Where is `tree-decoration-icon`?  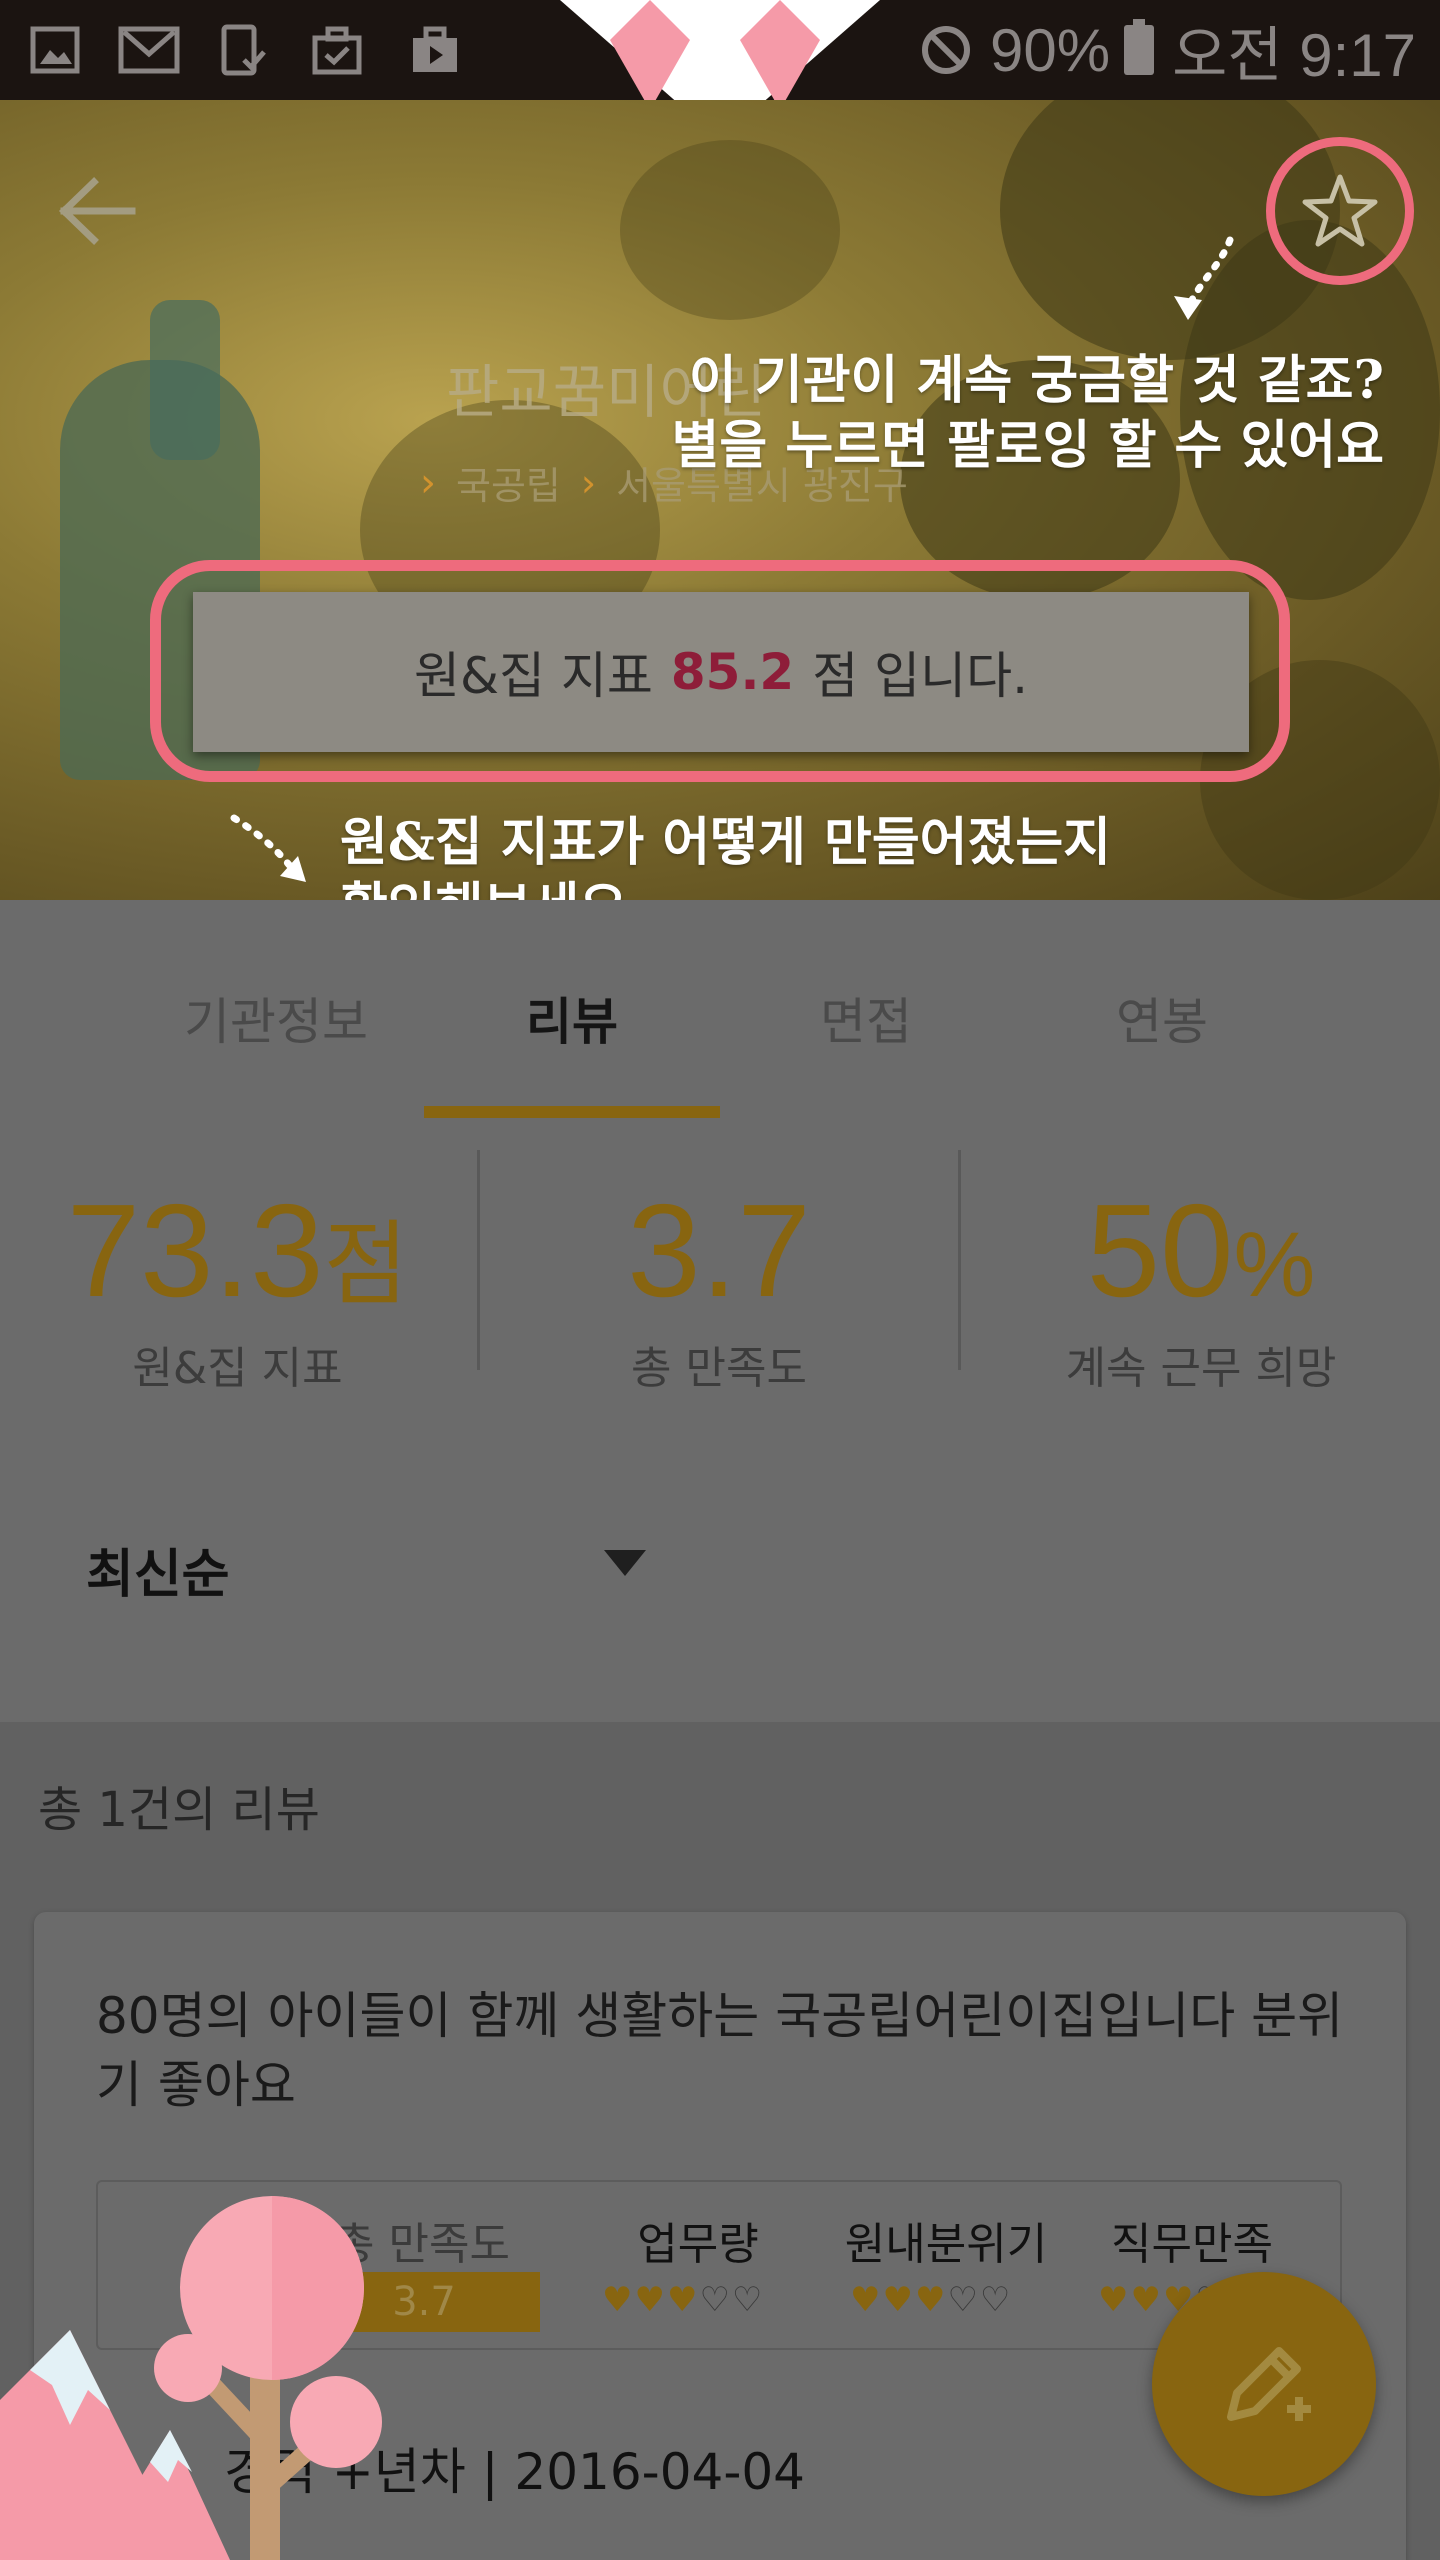
tree-decoration-icon is located at coordinates (191, 2378).